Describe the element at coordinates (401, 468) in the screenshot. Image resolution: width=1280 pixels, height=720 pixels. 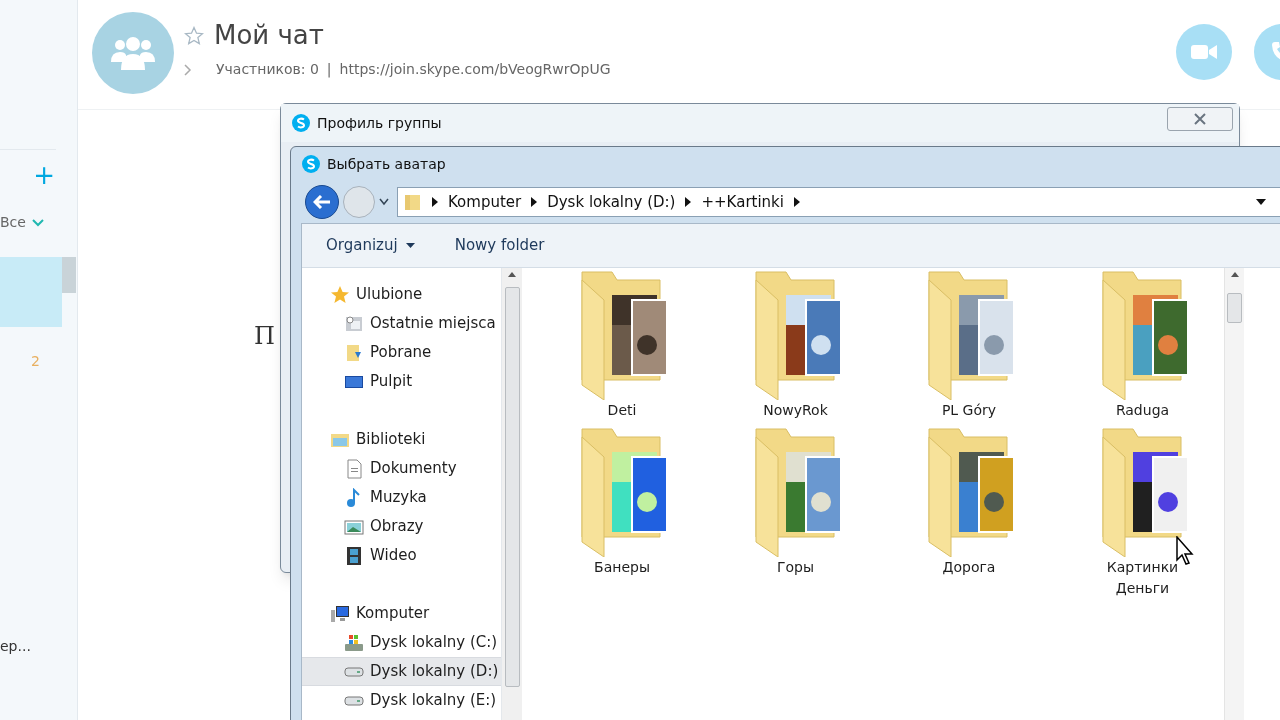
I see `nav-item: Dokumenty` at that location.